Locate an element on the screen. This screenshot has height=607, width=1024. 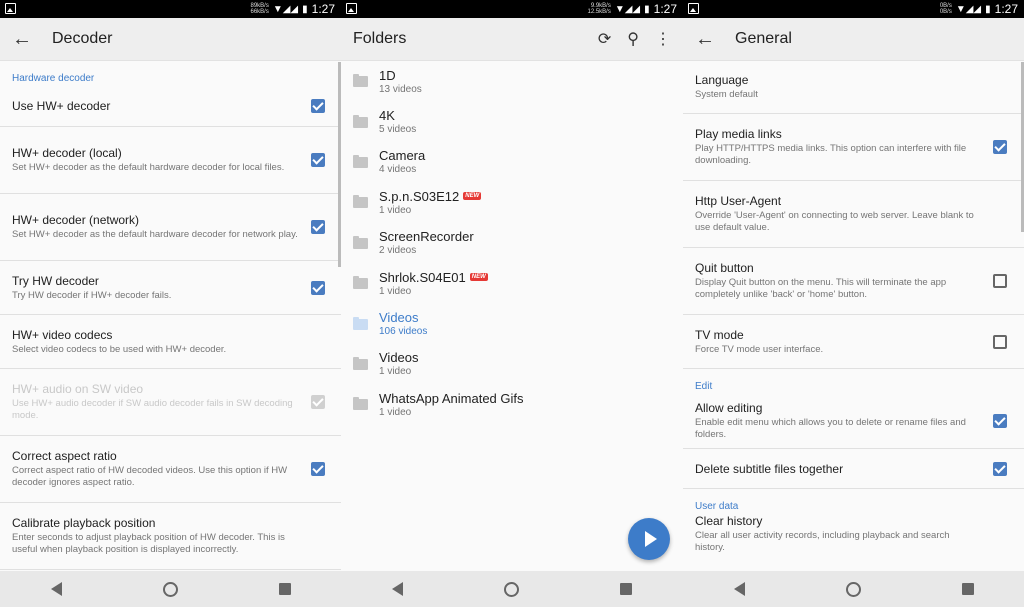
folder-item: Shrlok.S04E01 NEW 1 video is located at coordinates (512, 283).